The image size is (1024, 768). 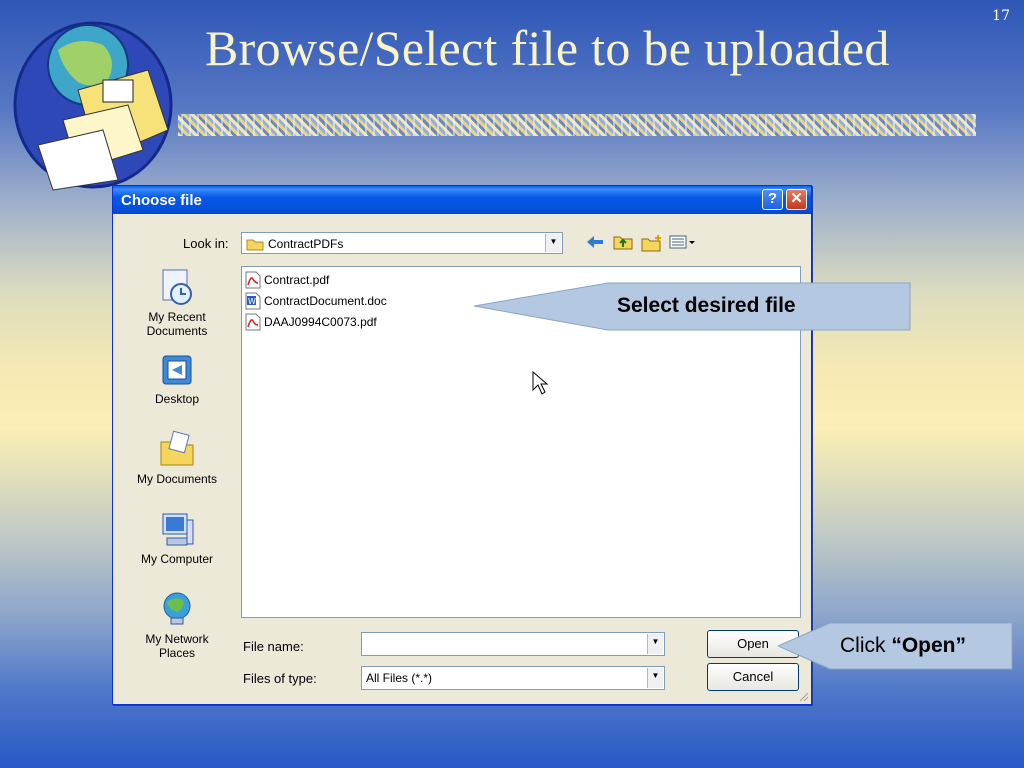 I want to click on files-of-type-dropdown: All Files (*.*) ▼, so click(x=513, y=678).